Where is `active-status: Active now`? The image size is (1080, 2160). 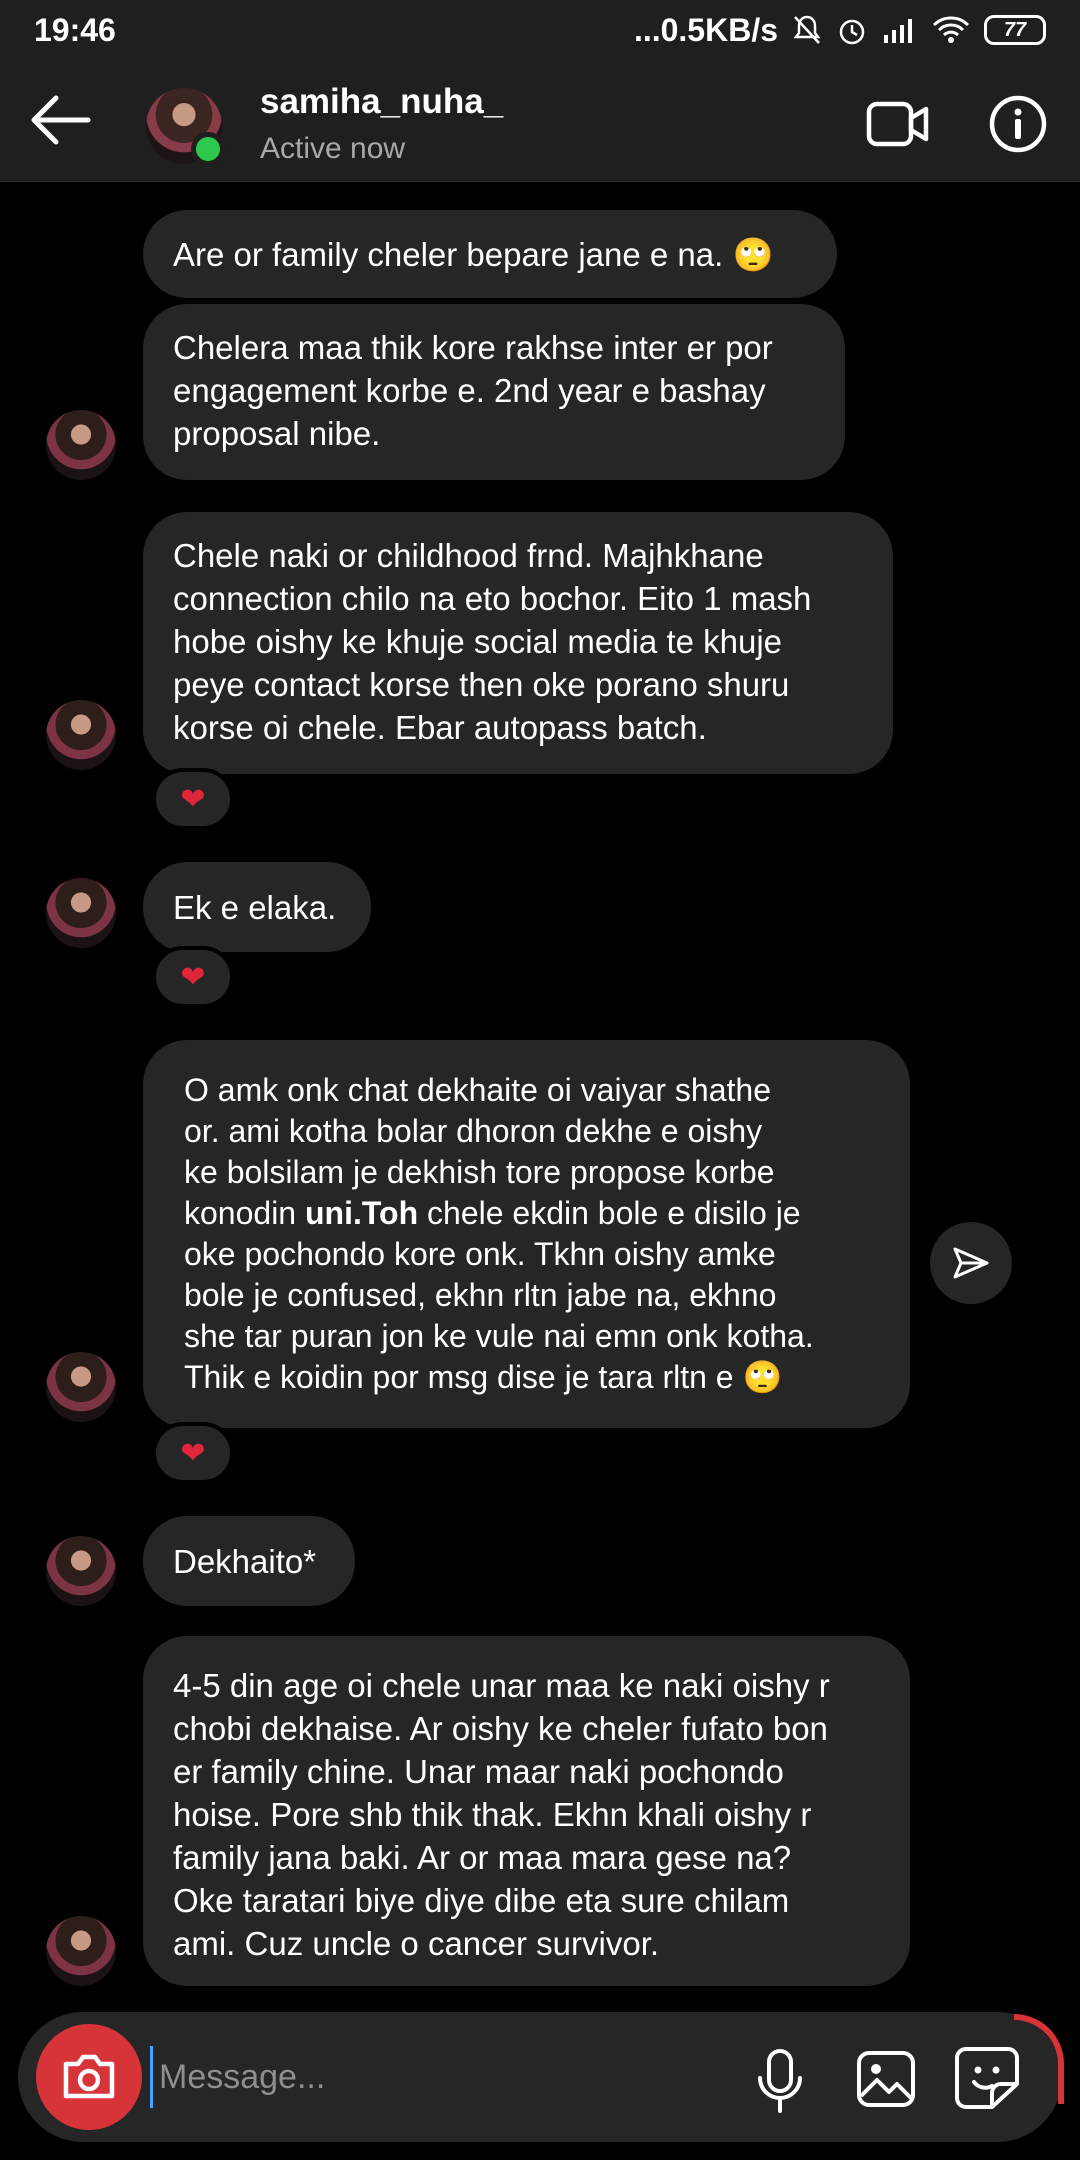
active-status: Active now is located at coordinates (333, 148).